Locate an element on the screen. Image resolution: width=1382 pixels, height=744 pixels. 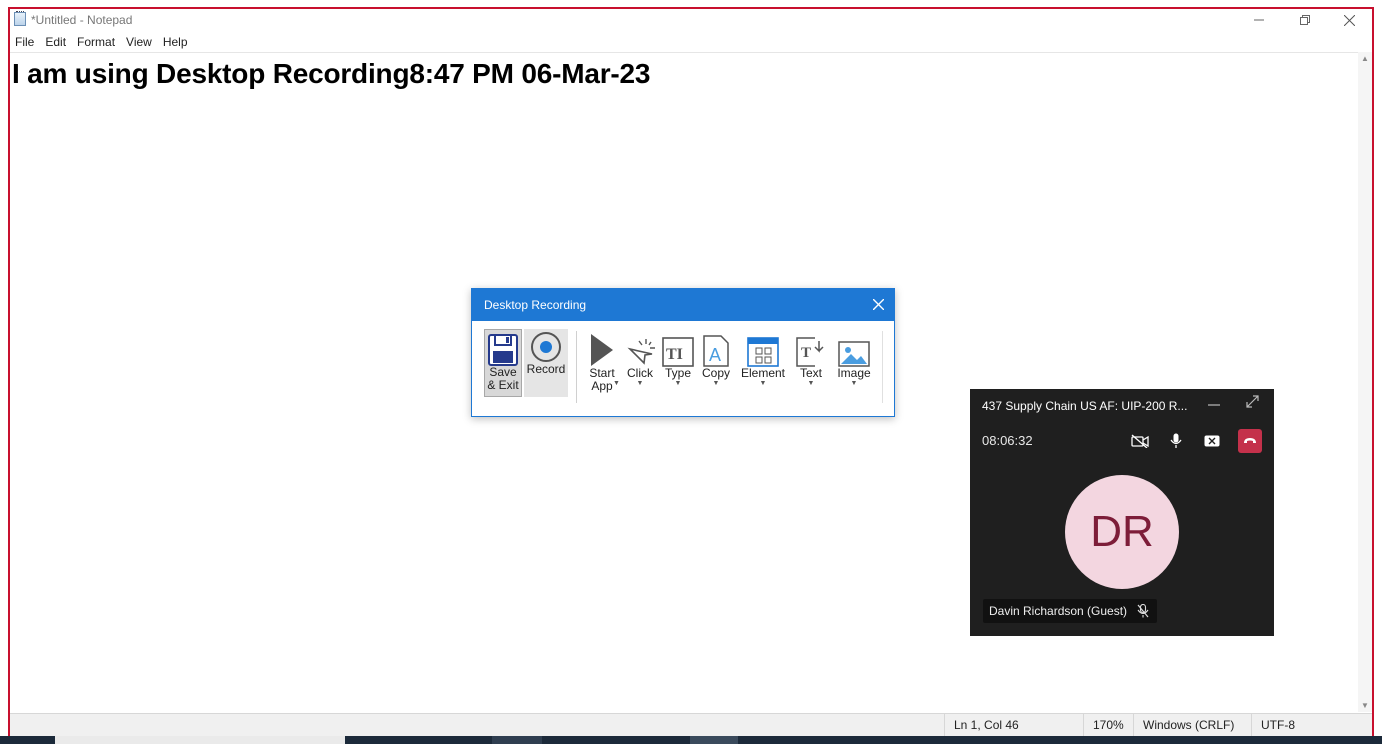
participant-tag: Davin Richardson (Guest) is located at coordinates (1070, 611).